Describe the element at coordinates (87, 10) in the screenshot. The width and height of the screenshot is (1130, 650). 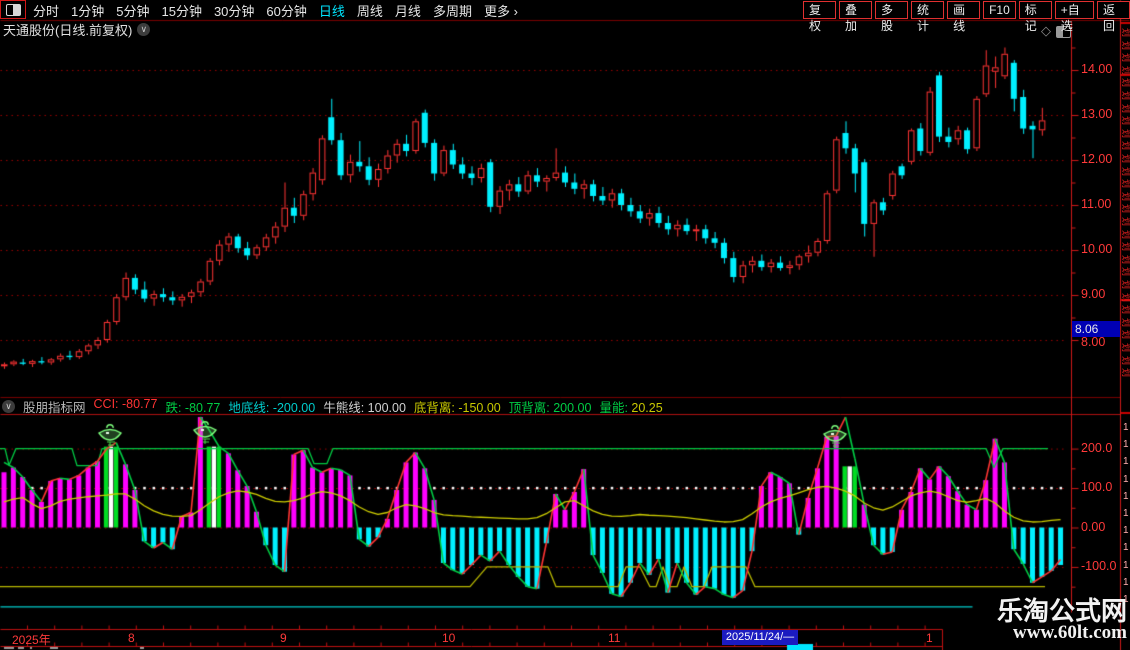
I see `period-tab-1分钟: 1分钟` at that location.